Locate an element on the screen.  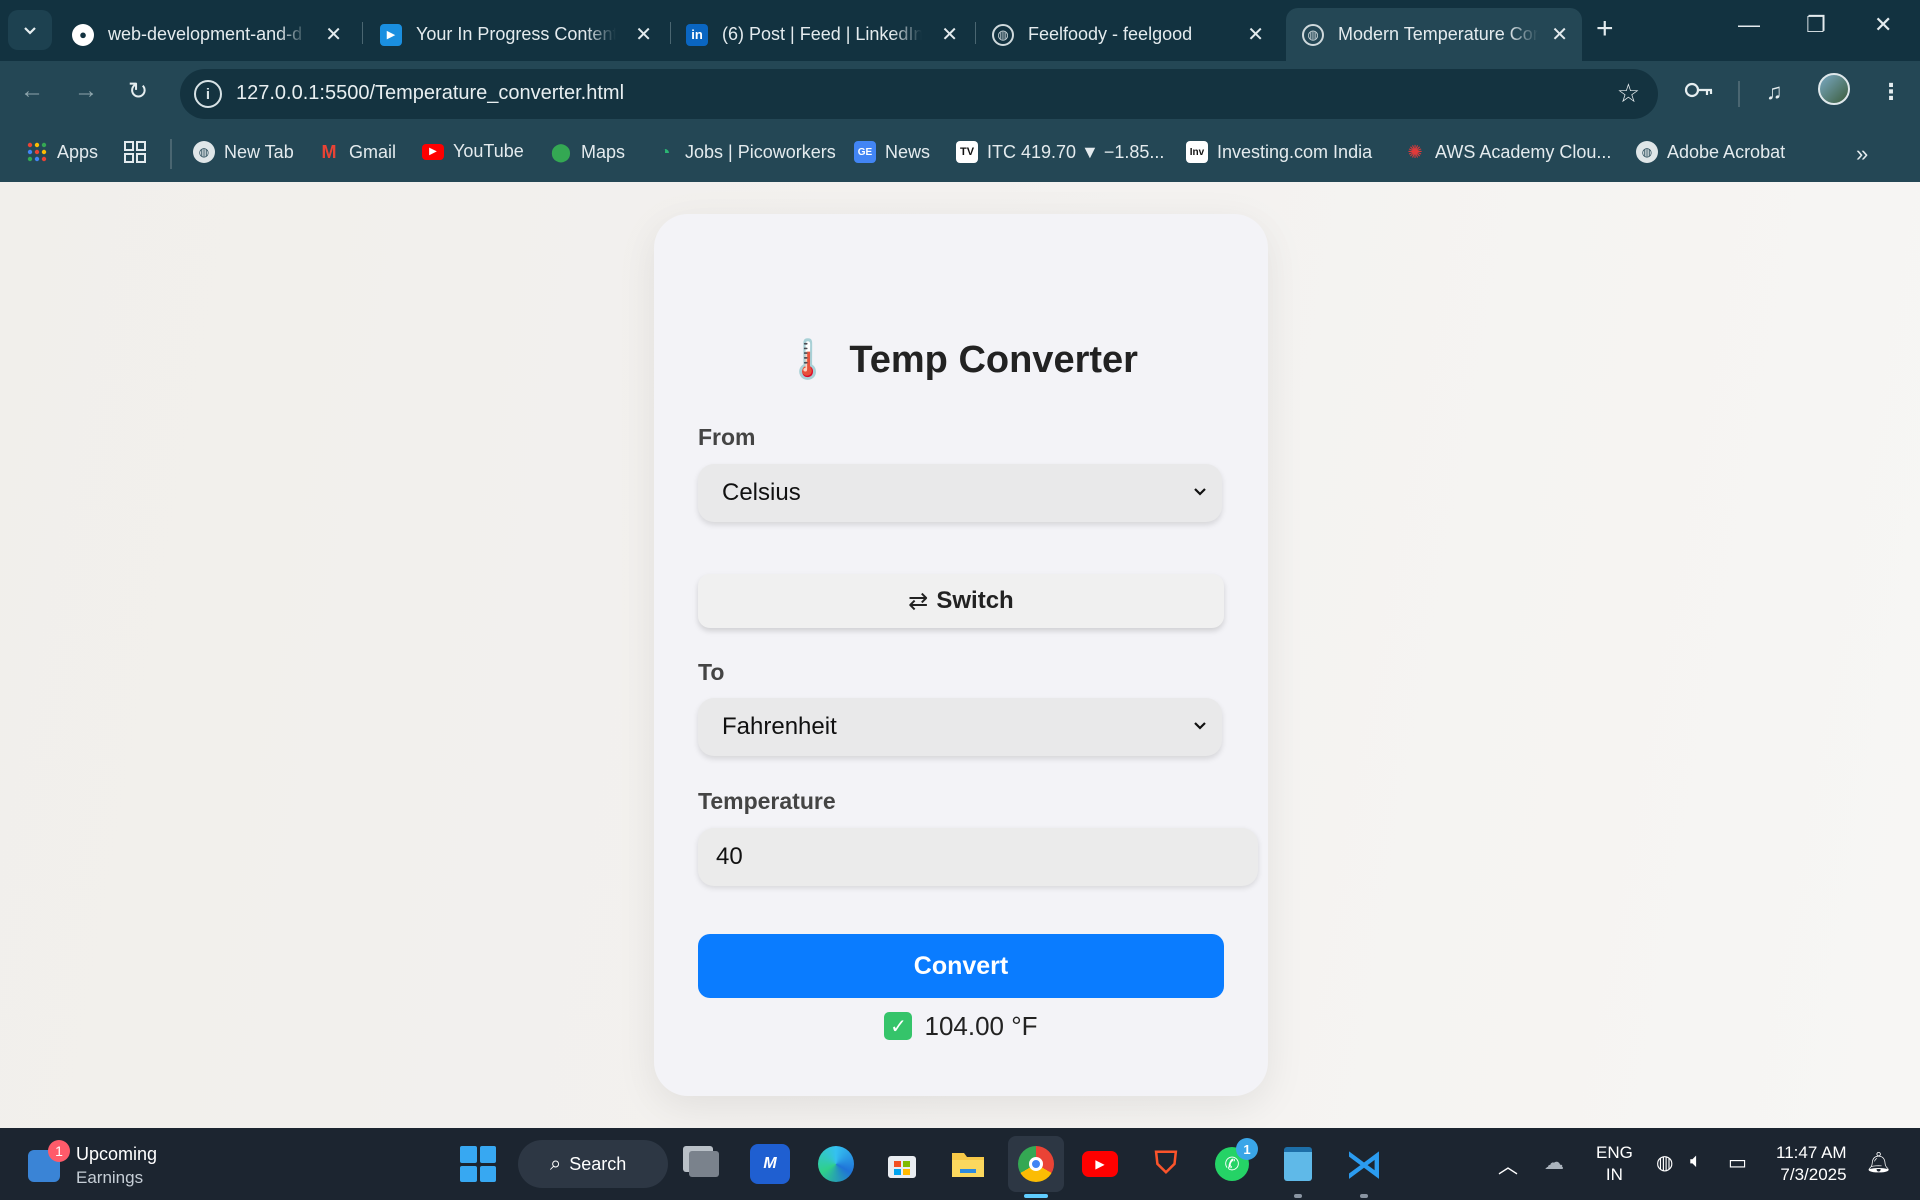
bookmark-adobe-acrobat: ◍ Adobe Acrobat is located at coordinates (1710, 152).